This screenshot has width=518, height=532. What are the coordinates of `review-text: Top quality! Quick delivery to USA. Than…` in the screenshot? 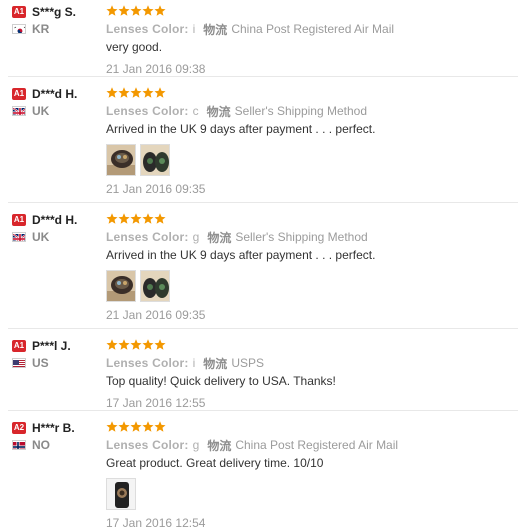 It's located at (221, 381).